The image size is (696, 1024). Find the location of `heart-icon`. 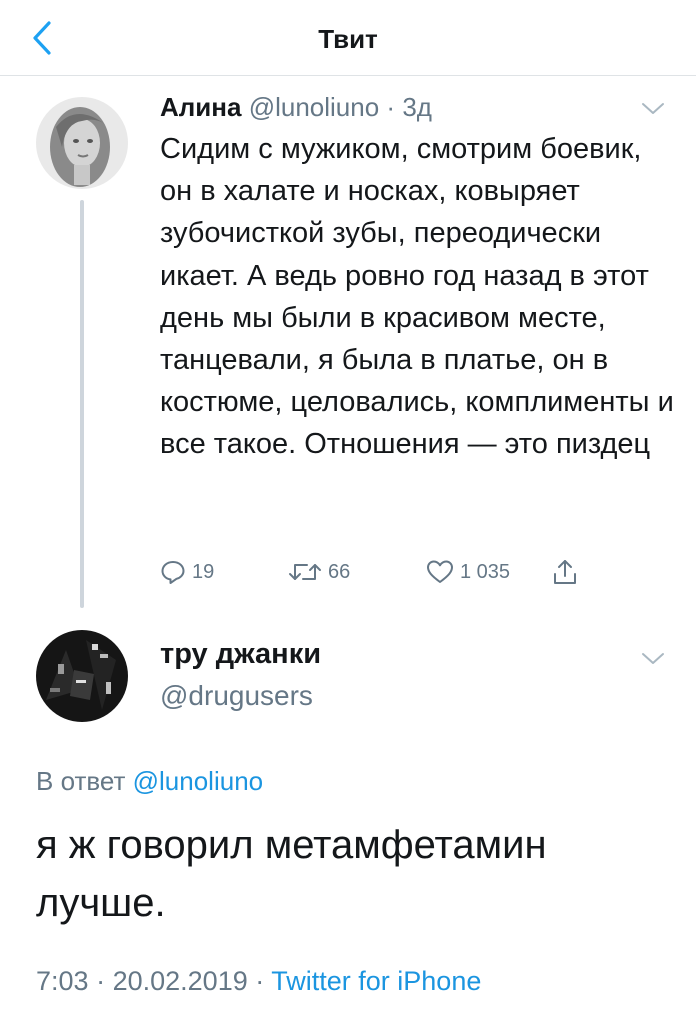

heart-icon is located at coordinates (440, 571).